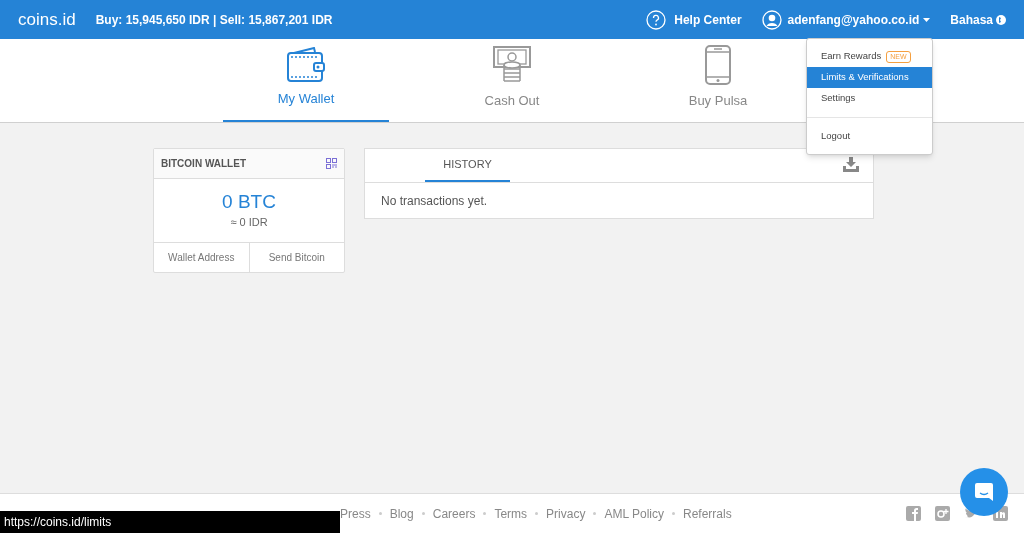 The image size is (1024, 533). I want to click on footer-link: Terms, so click(511, 513).